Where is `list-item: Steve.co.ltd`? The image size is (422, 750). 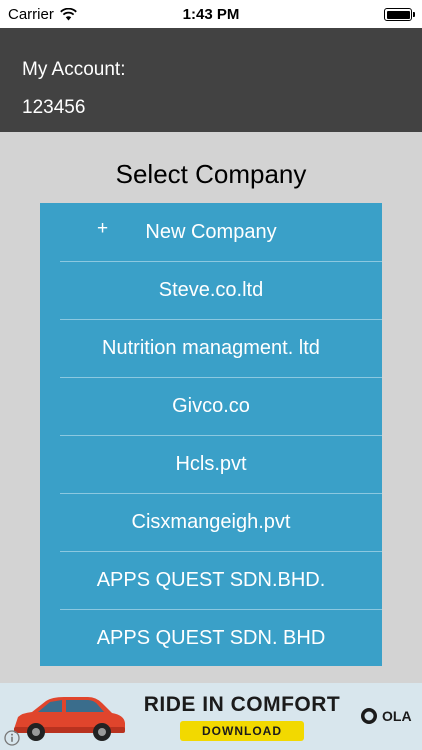
list-item: Steve.co.ltd is located at coordinates (211, 290).